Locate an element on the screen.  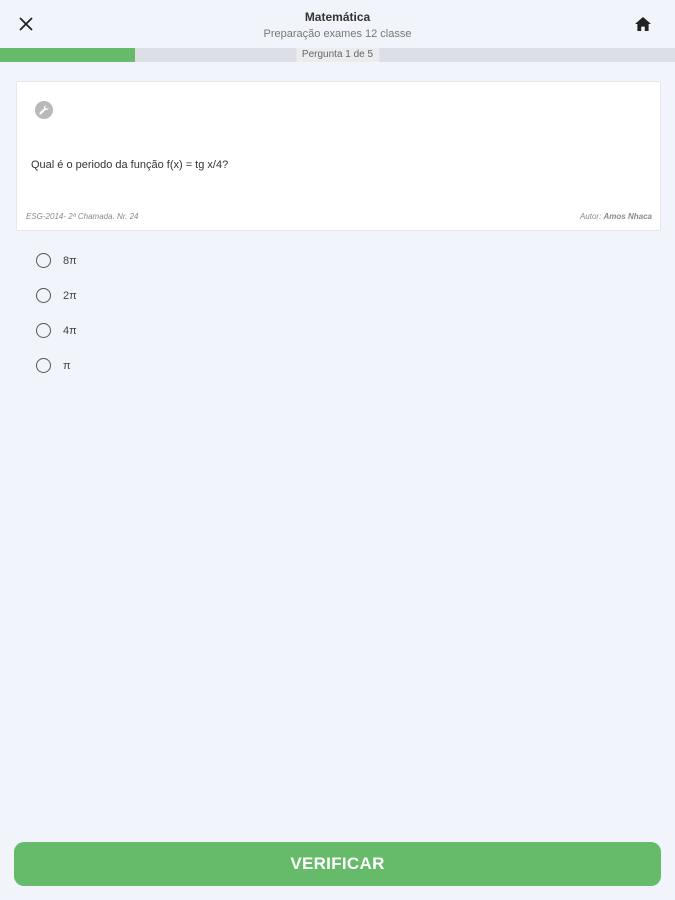
answer-label: π is located at coordinates (67, 366).